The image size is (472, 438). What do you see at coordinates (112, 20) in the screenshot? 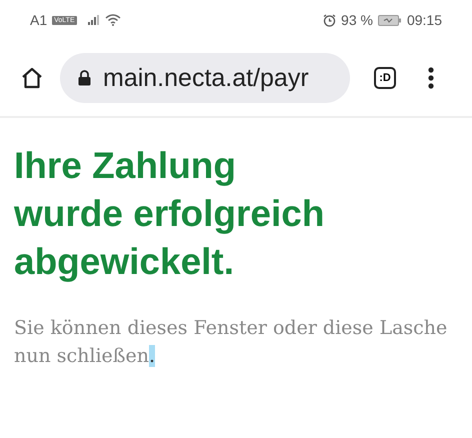
I see `wifi-icon` at bounding box center [112, 20].